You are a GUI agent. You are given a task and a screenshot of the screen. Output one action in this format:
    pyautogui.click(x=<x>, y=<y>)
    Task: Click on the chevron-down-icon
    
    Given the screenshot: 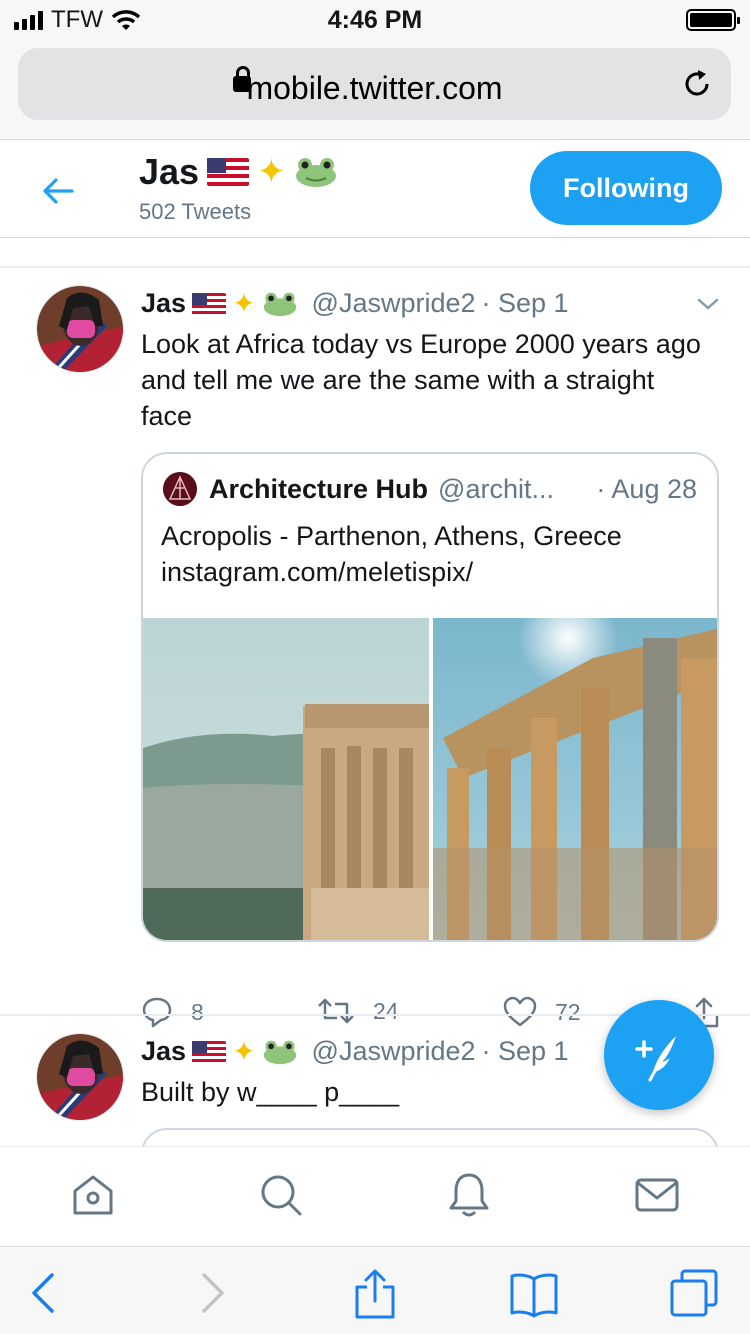 What is the action you would take?
    pyautogui.click(x=708, y=304)
    